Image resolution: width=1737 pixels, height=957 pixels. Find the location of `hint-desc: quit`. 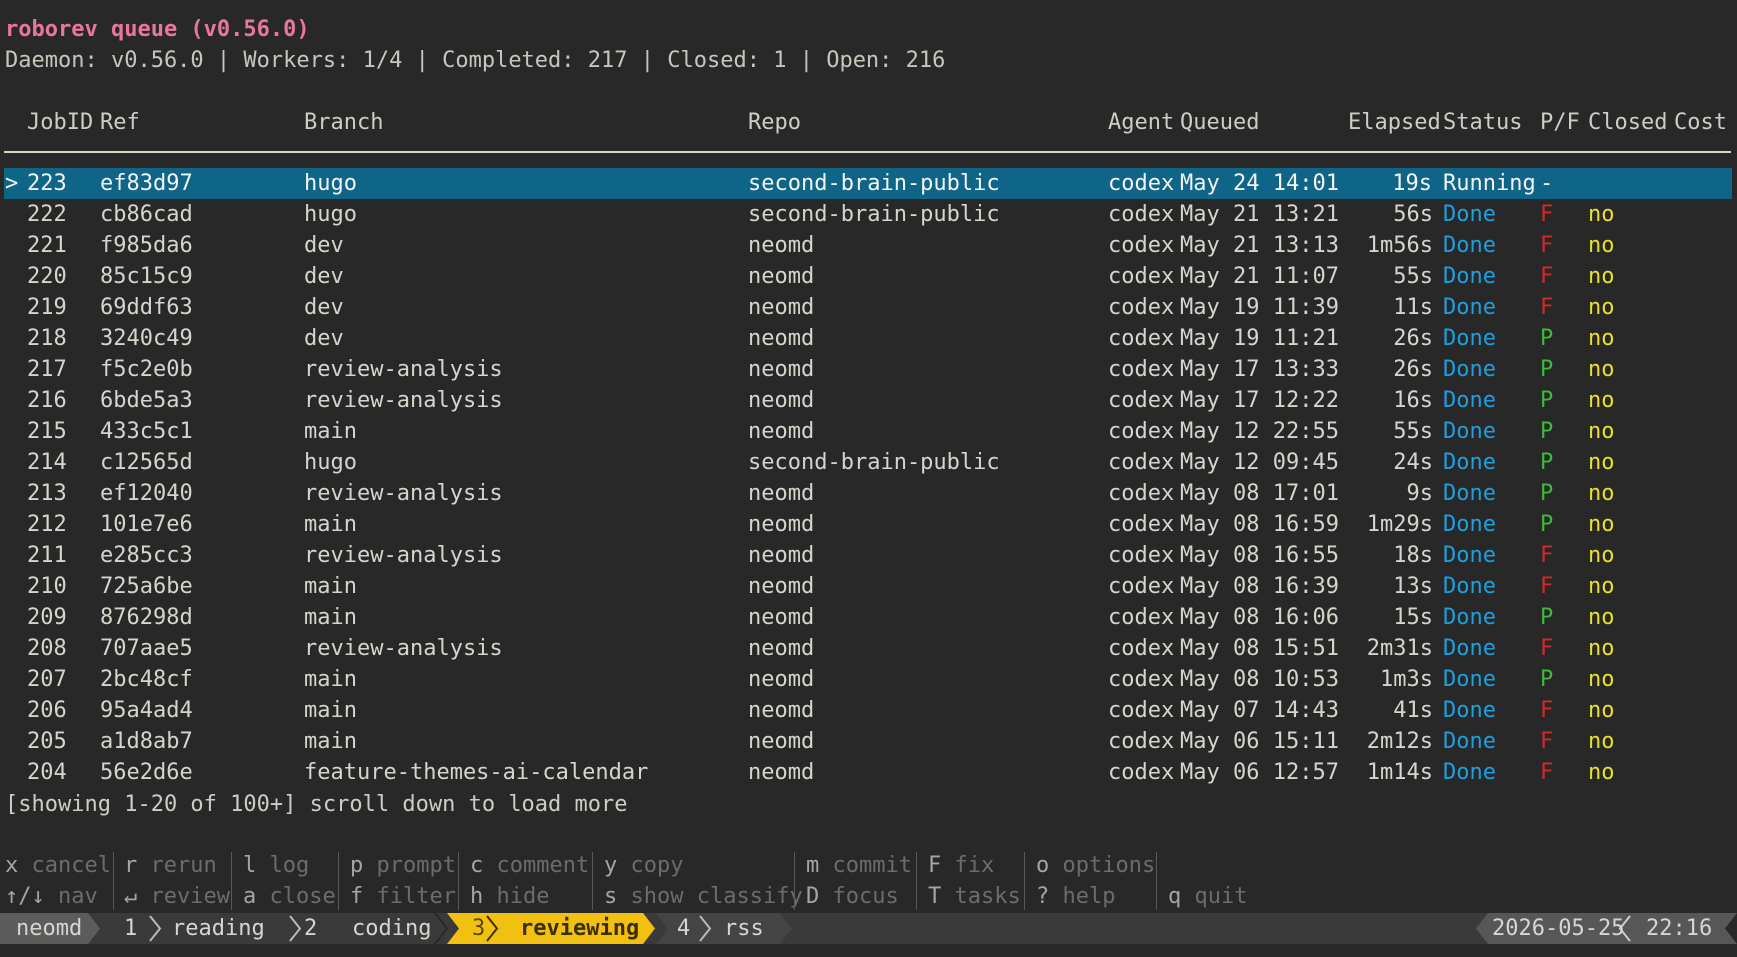

hint-desc: quit is located at coordinates (1221, 896).